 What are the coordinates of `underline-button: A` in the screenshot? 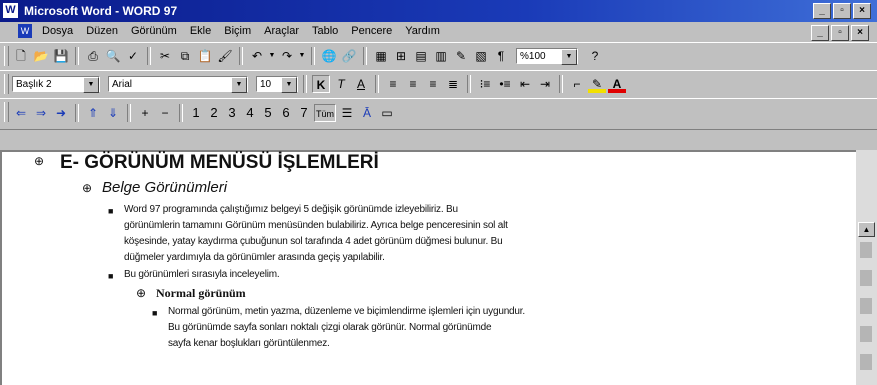 It's located at (361, 84).